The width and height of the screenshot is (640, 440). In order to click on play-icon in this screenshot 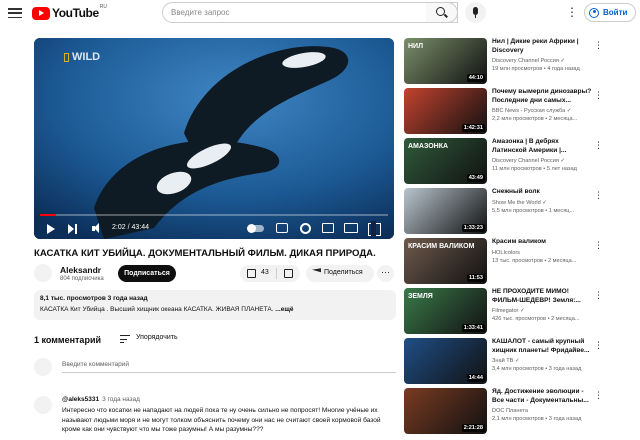, I will do `click(51, 229)`.